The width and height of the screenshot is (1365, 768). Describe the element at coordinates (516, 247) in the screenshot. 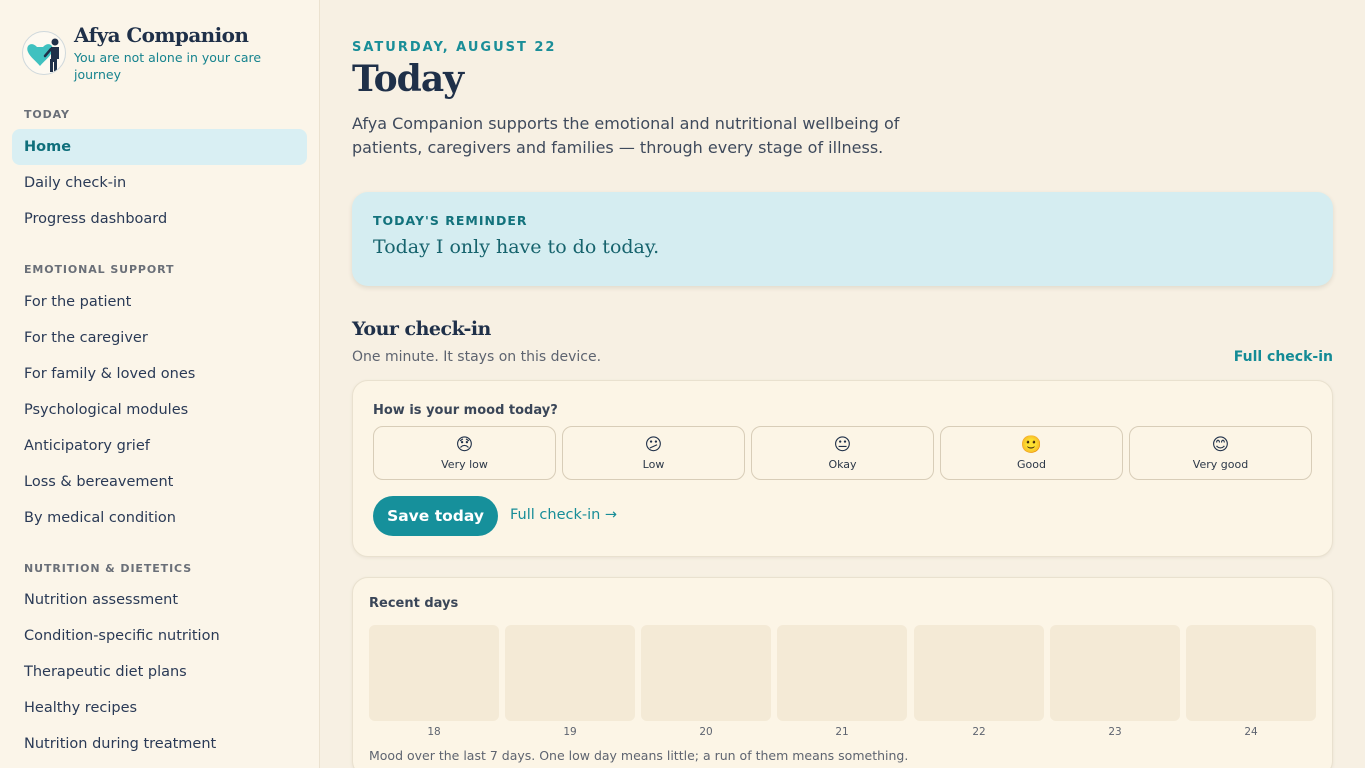

I see `reminder-text: Today I only have to do today.` at that location.